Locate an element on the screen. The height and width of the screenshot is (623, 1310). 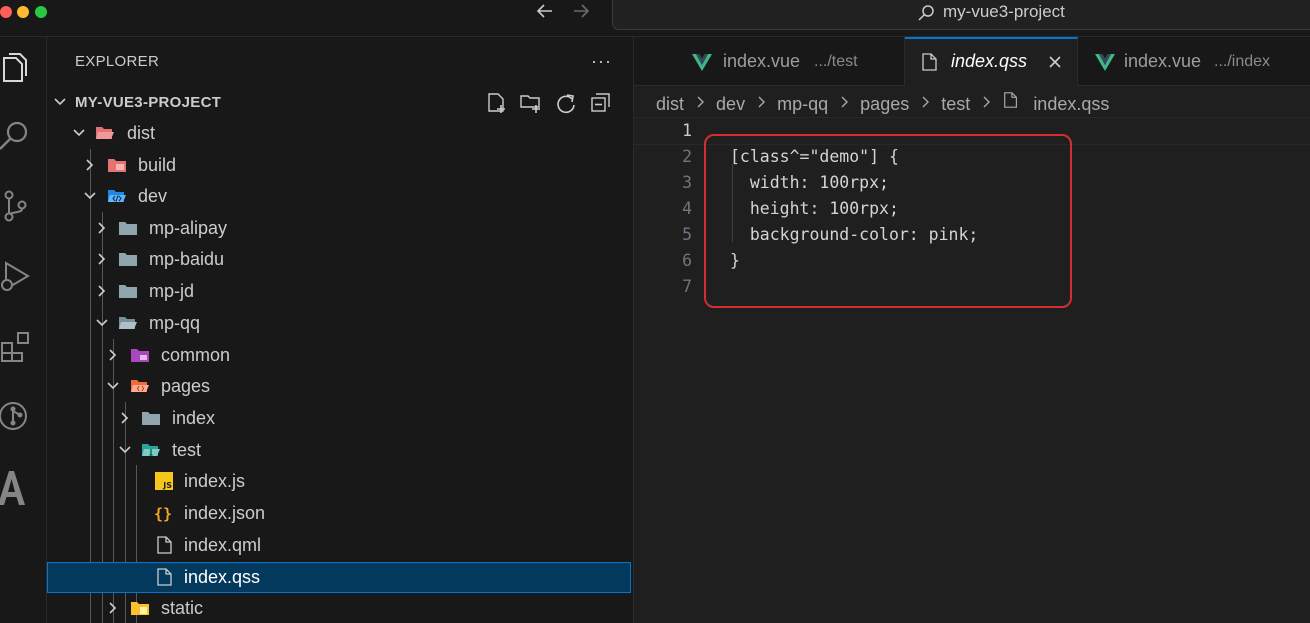
new-file-icon is located at coordinates (497, 103).